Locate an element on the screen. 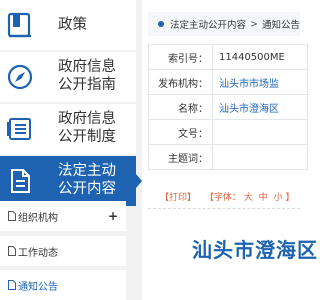  meta-value-keywords is located at coordinates (260, 157).